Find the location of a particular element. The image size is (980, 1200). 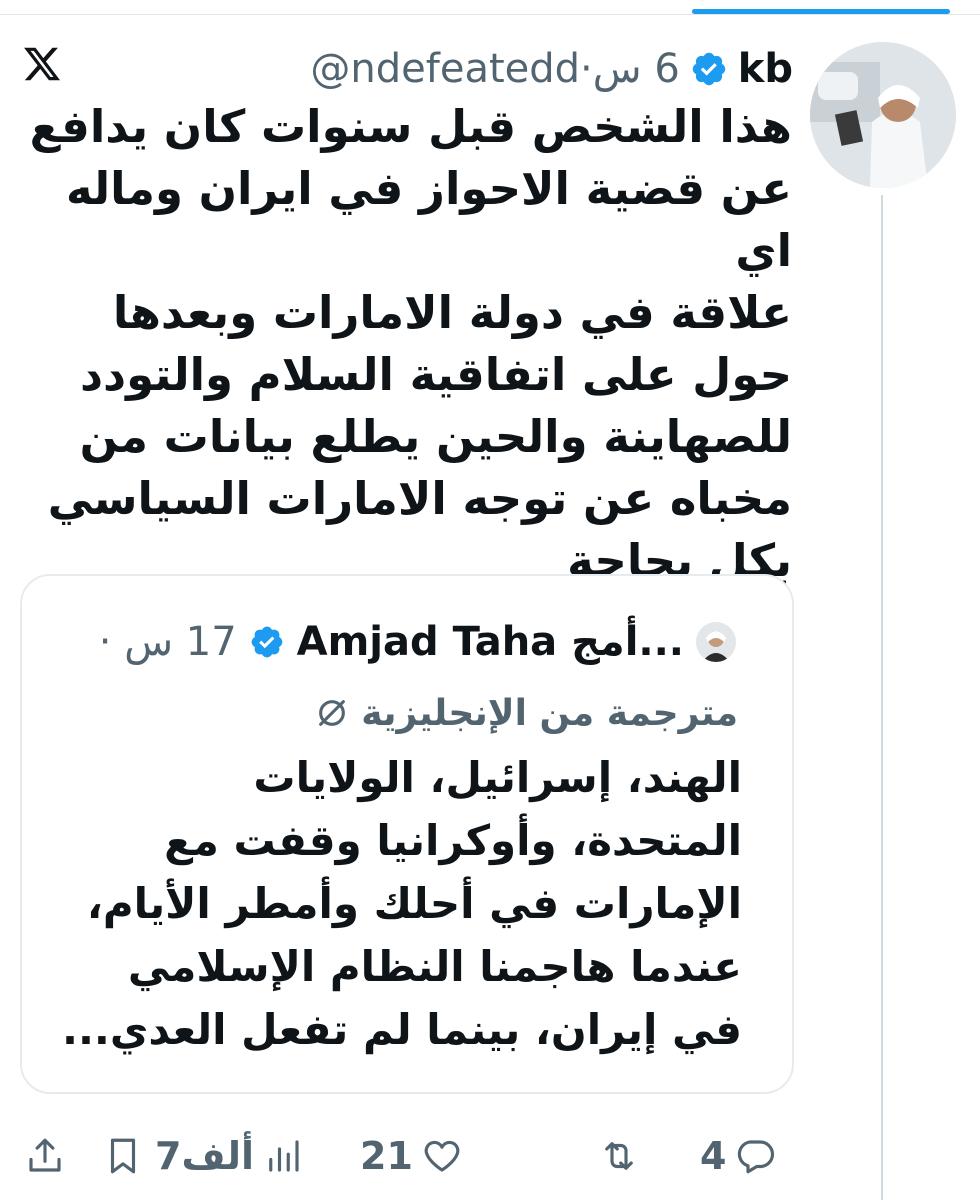

views-icon is located at coordinates (284, 1156).